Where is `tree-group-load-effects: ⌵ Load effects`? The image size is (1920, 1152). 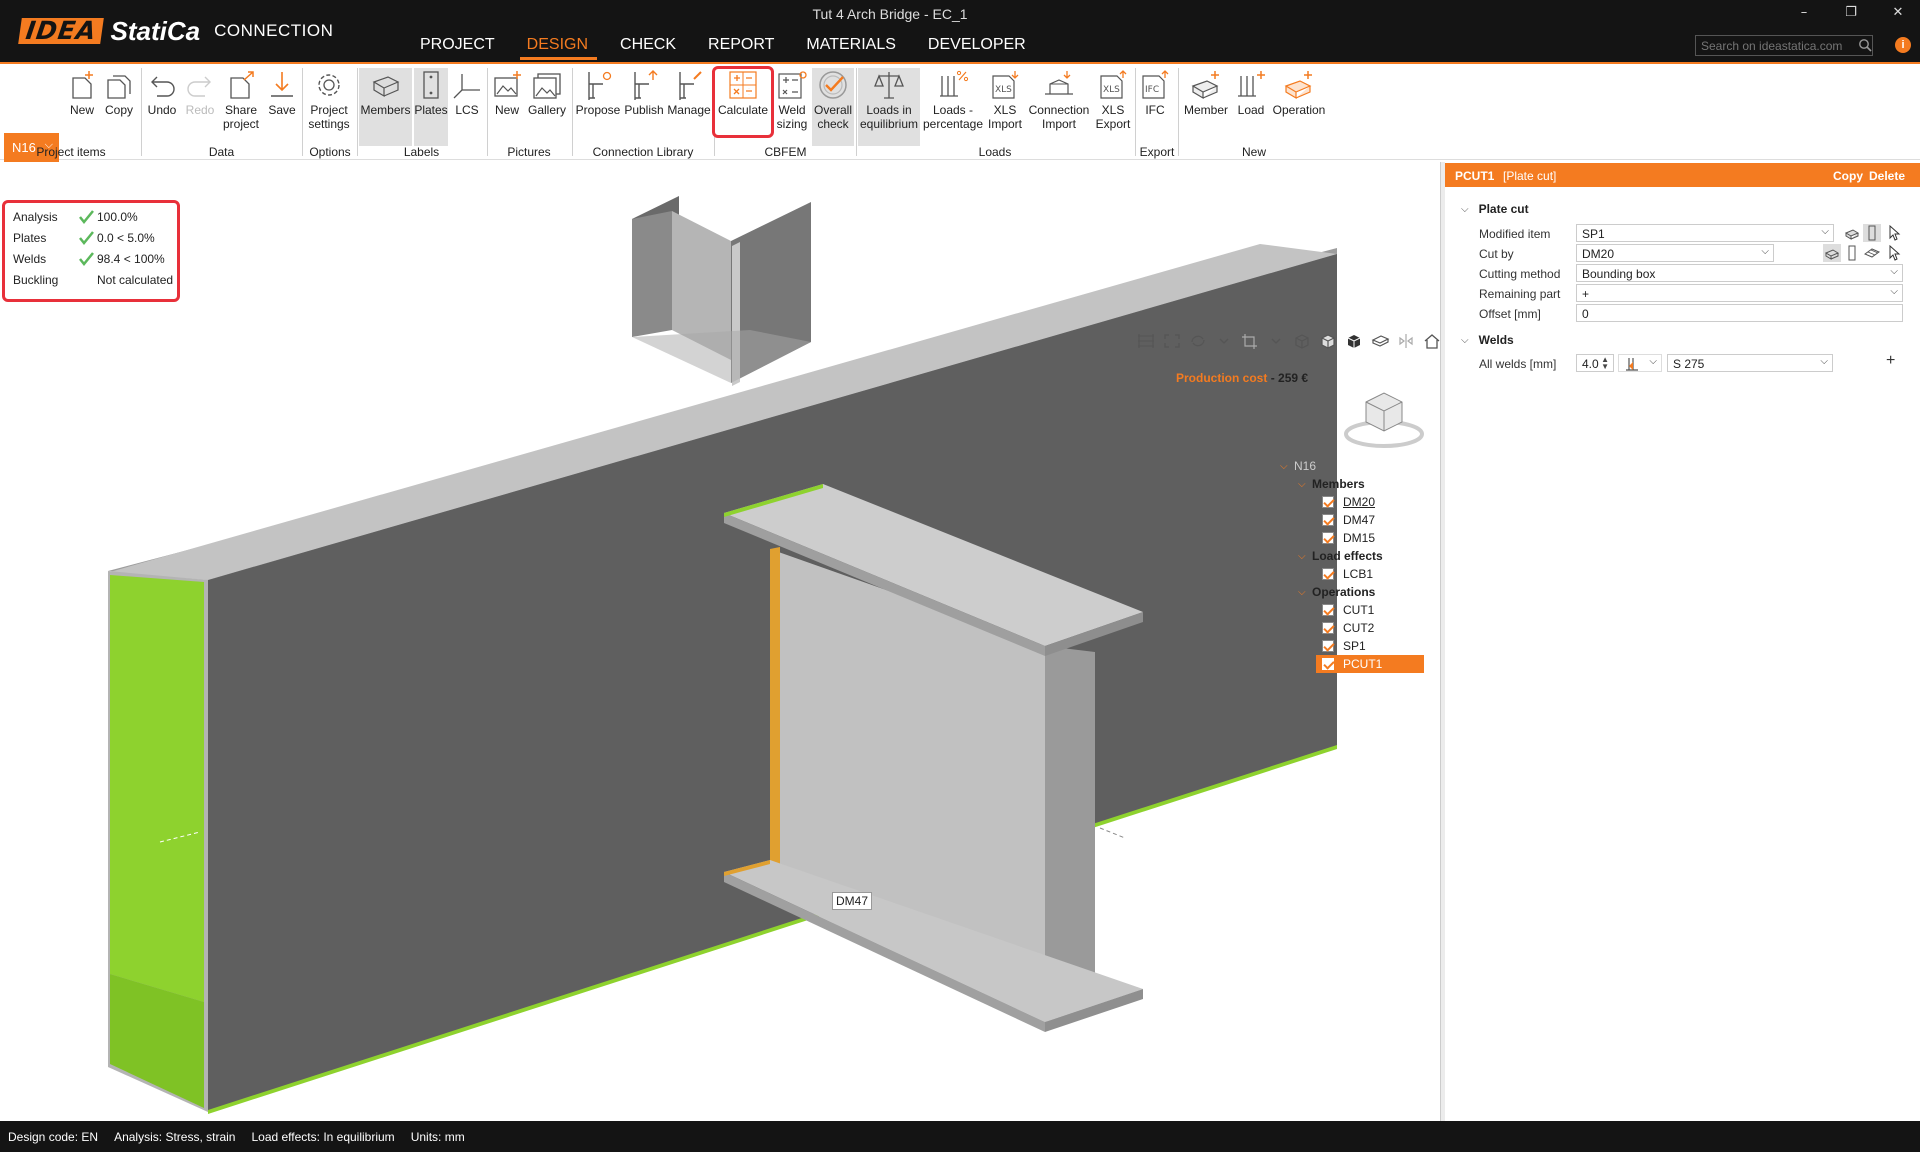 tree-group-load-effects: ⌵ Load effects is located at coordinates (1340, 556).